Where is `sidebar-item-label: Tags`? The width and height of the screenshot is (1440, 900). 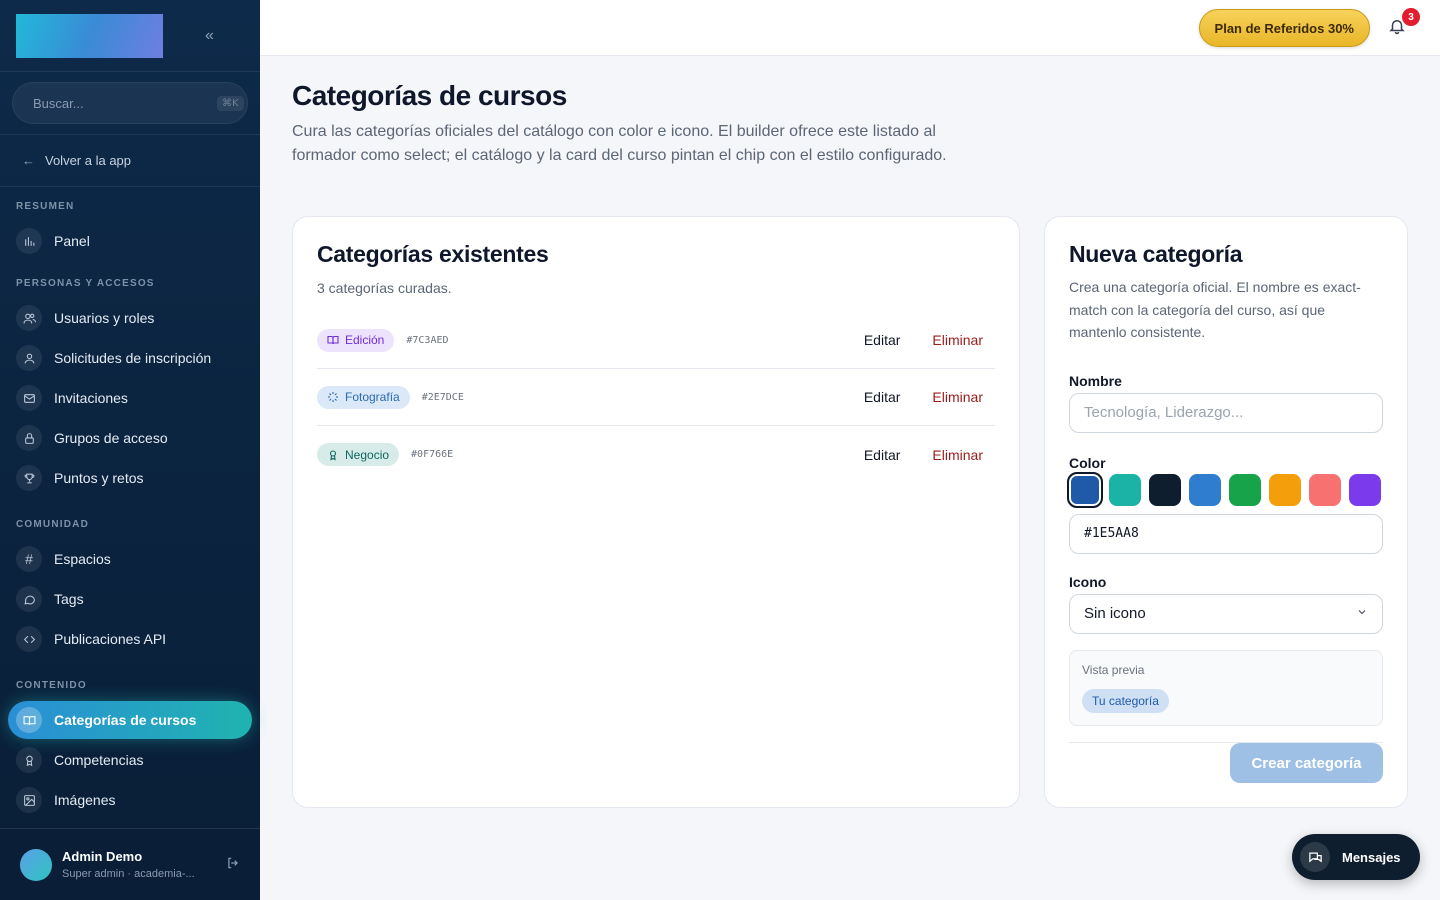 sidebar-item-label: Tags is located at coordinates (69, 599).